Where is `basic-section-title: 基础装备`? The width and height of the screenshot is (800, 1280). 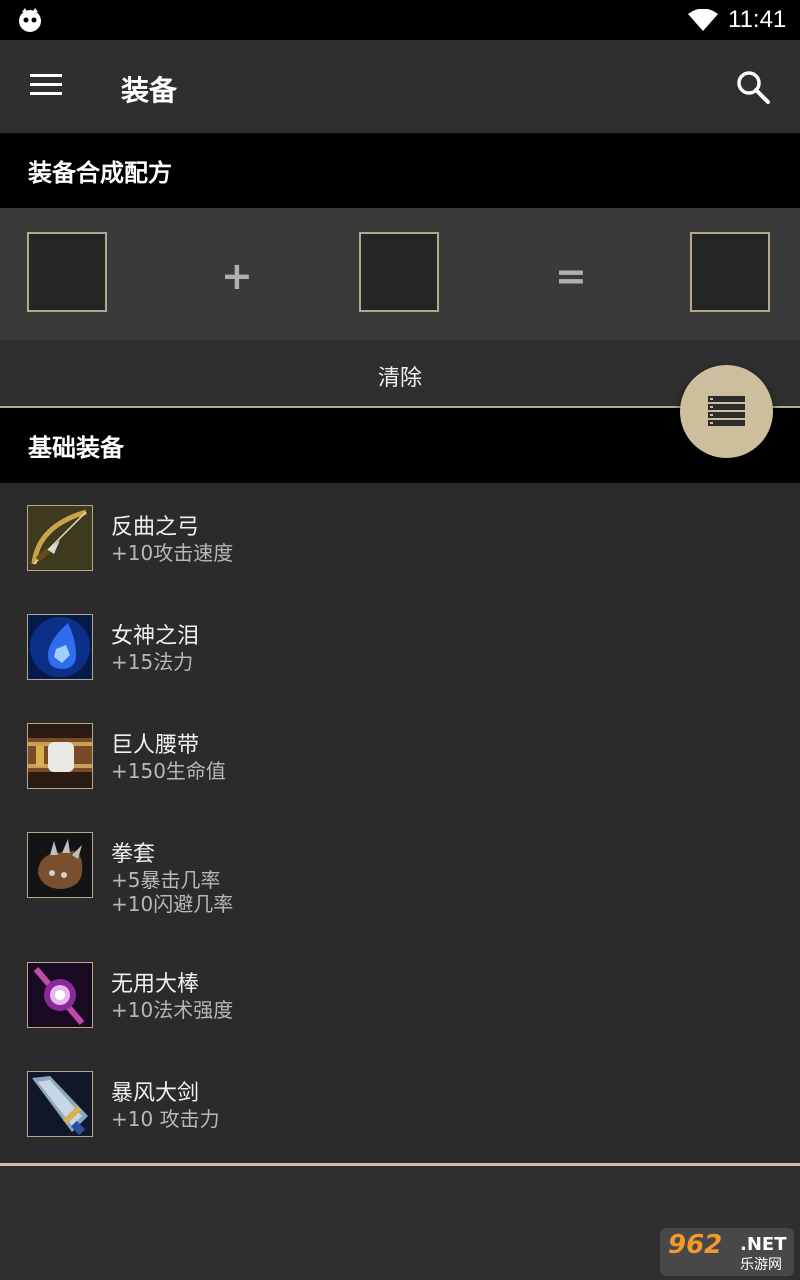
basic-section-title: 基础装备 is located at coordinates (76, 448).